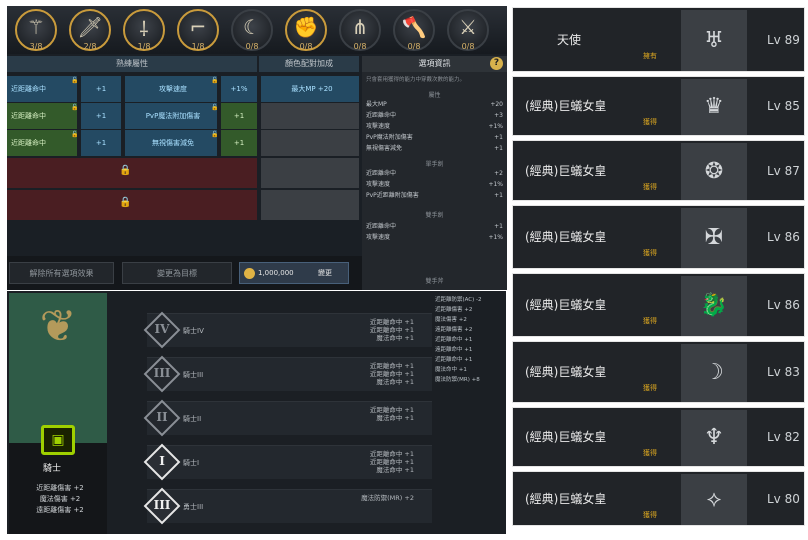 This screenshot has width=808, height=540. Describe the element at coordinates (177, 273) in the screenshot. I see `change-target-button: 變更為目標` at that location.